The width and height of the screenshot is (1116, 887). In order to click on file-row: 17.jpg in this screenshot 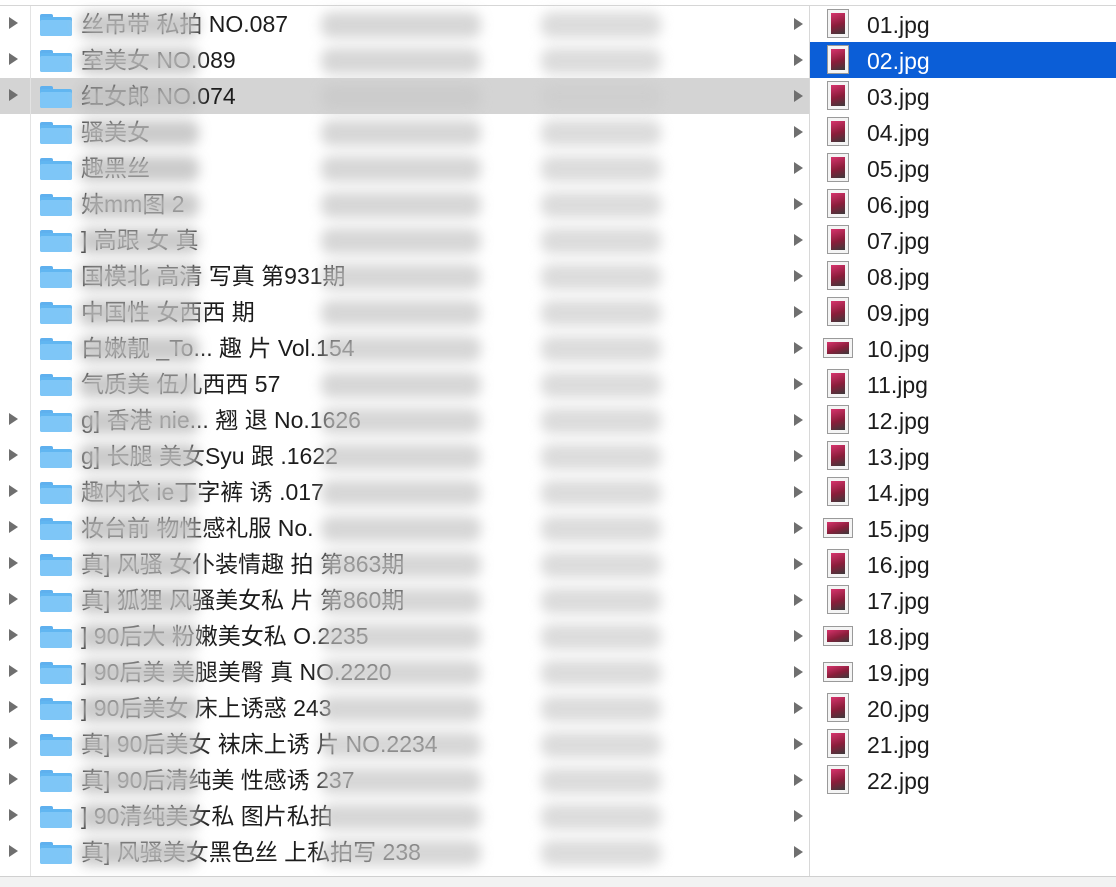, I will do `click(963, 600)`.